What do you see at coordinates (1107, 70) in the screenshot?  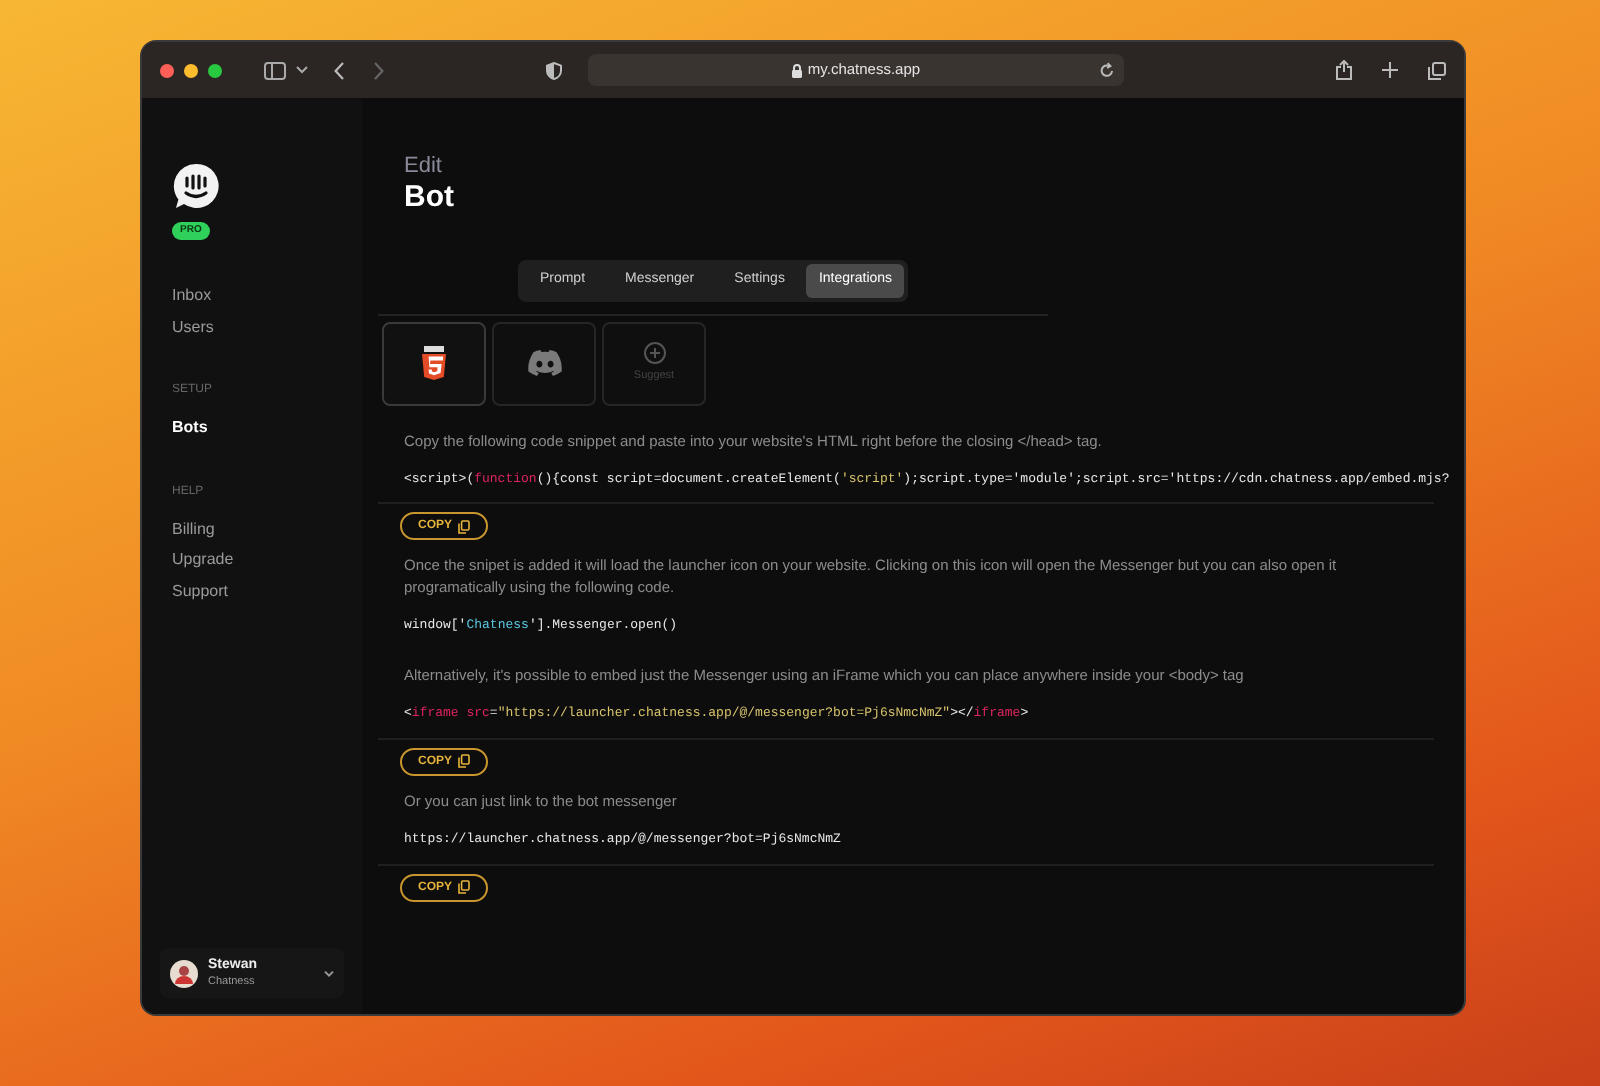 I see `reload-icon` at bounding box center [1107, 70].